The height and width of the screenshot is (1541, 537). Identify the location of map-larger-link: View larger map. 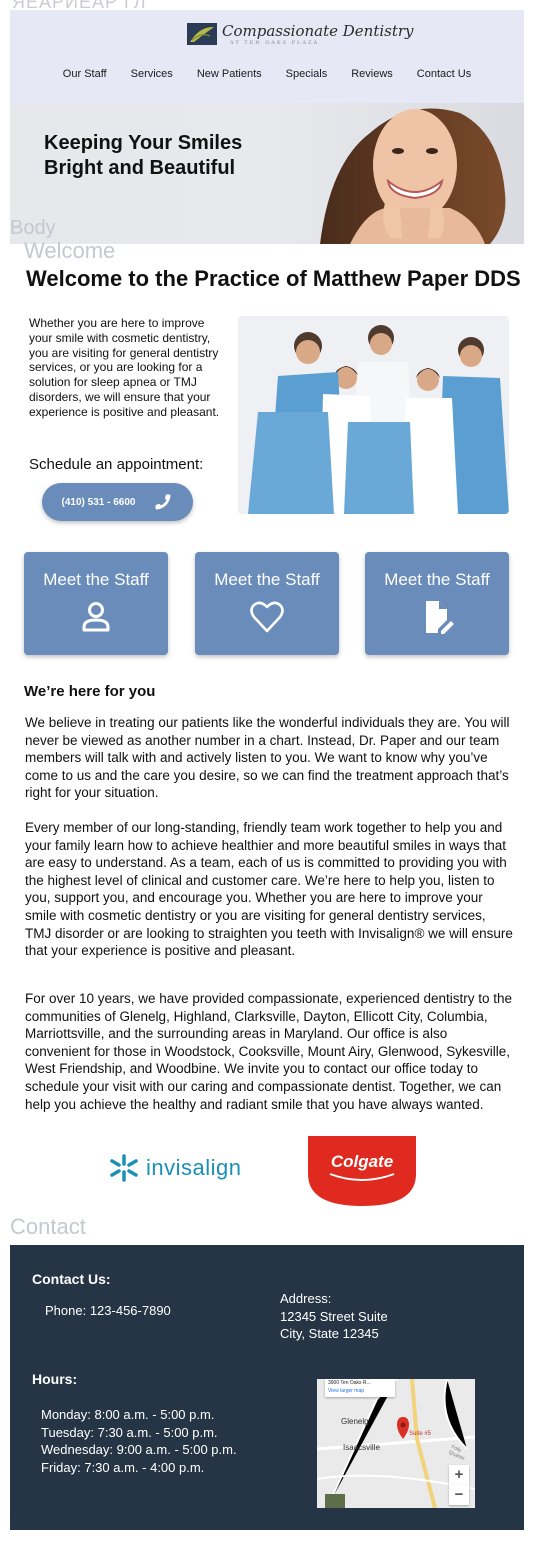
(360, 1391).